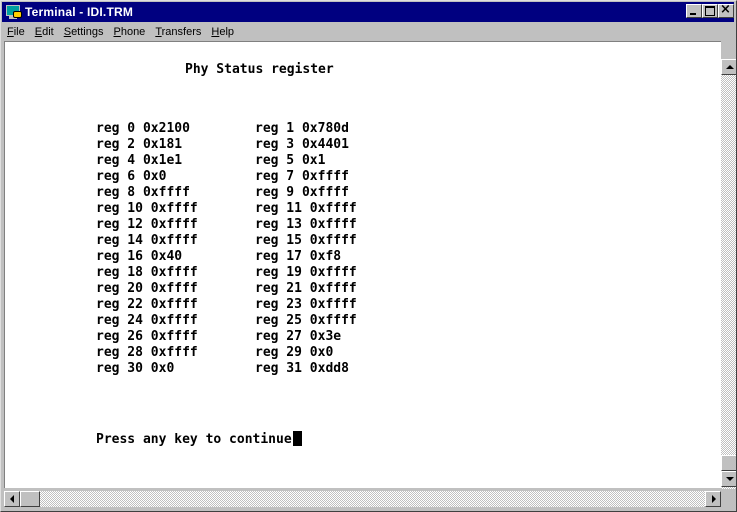  Describe the element at coordinates (298, 336) in the screenshot. I see `register-line-right: reg 27 0x3e` at that location.